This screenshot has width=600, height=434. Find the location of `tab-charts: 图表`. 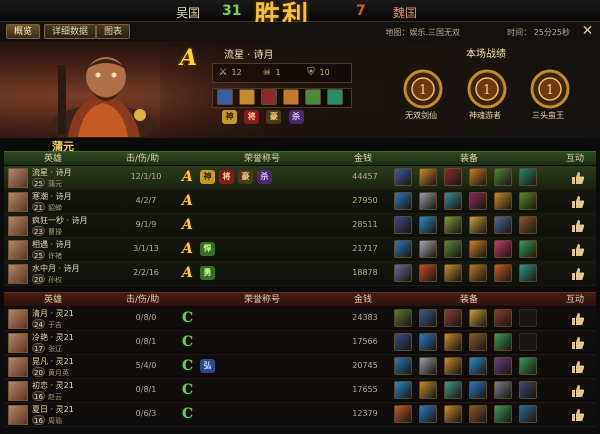

tab-charts: 图表 is located at coordinates (113, 31).